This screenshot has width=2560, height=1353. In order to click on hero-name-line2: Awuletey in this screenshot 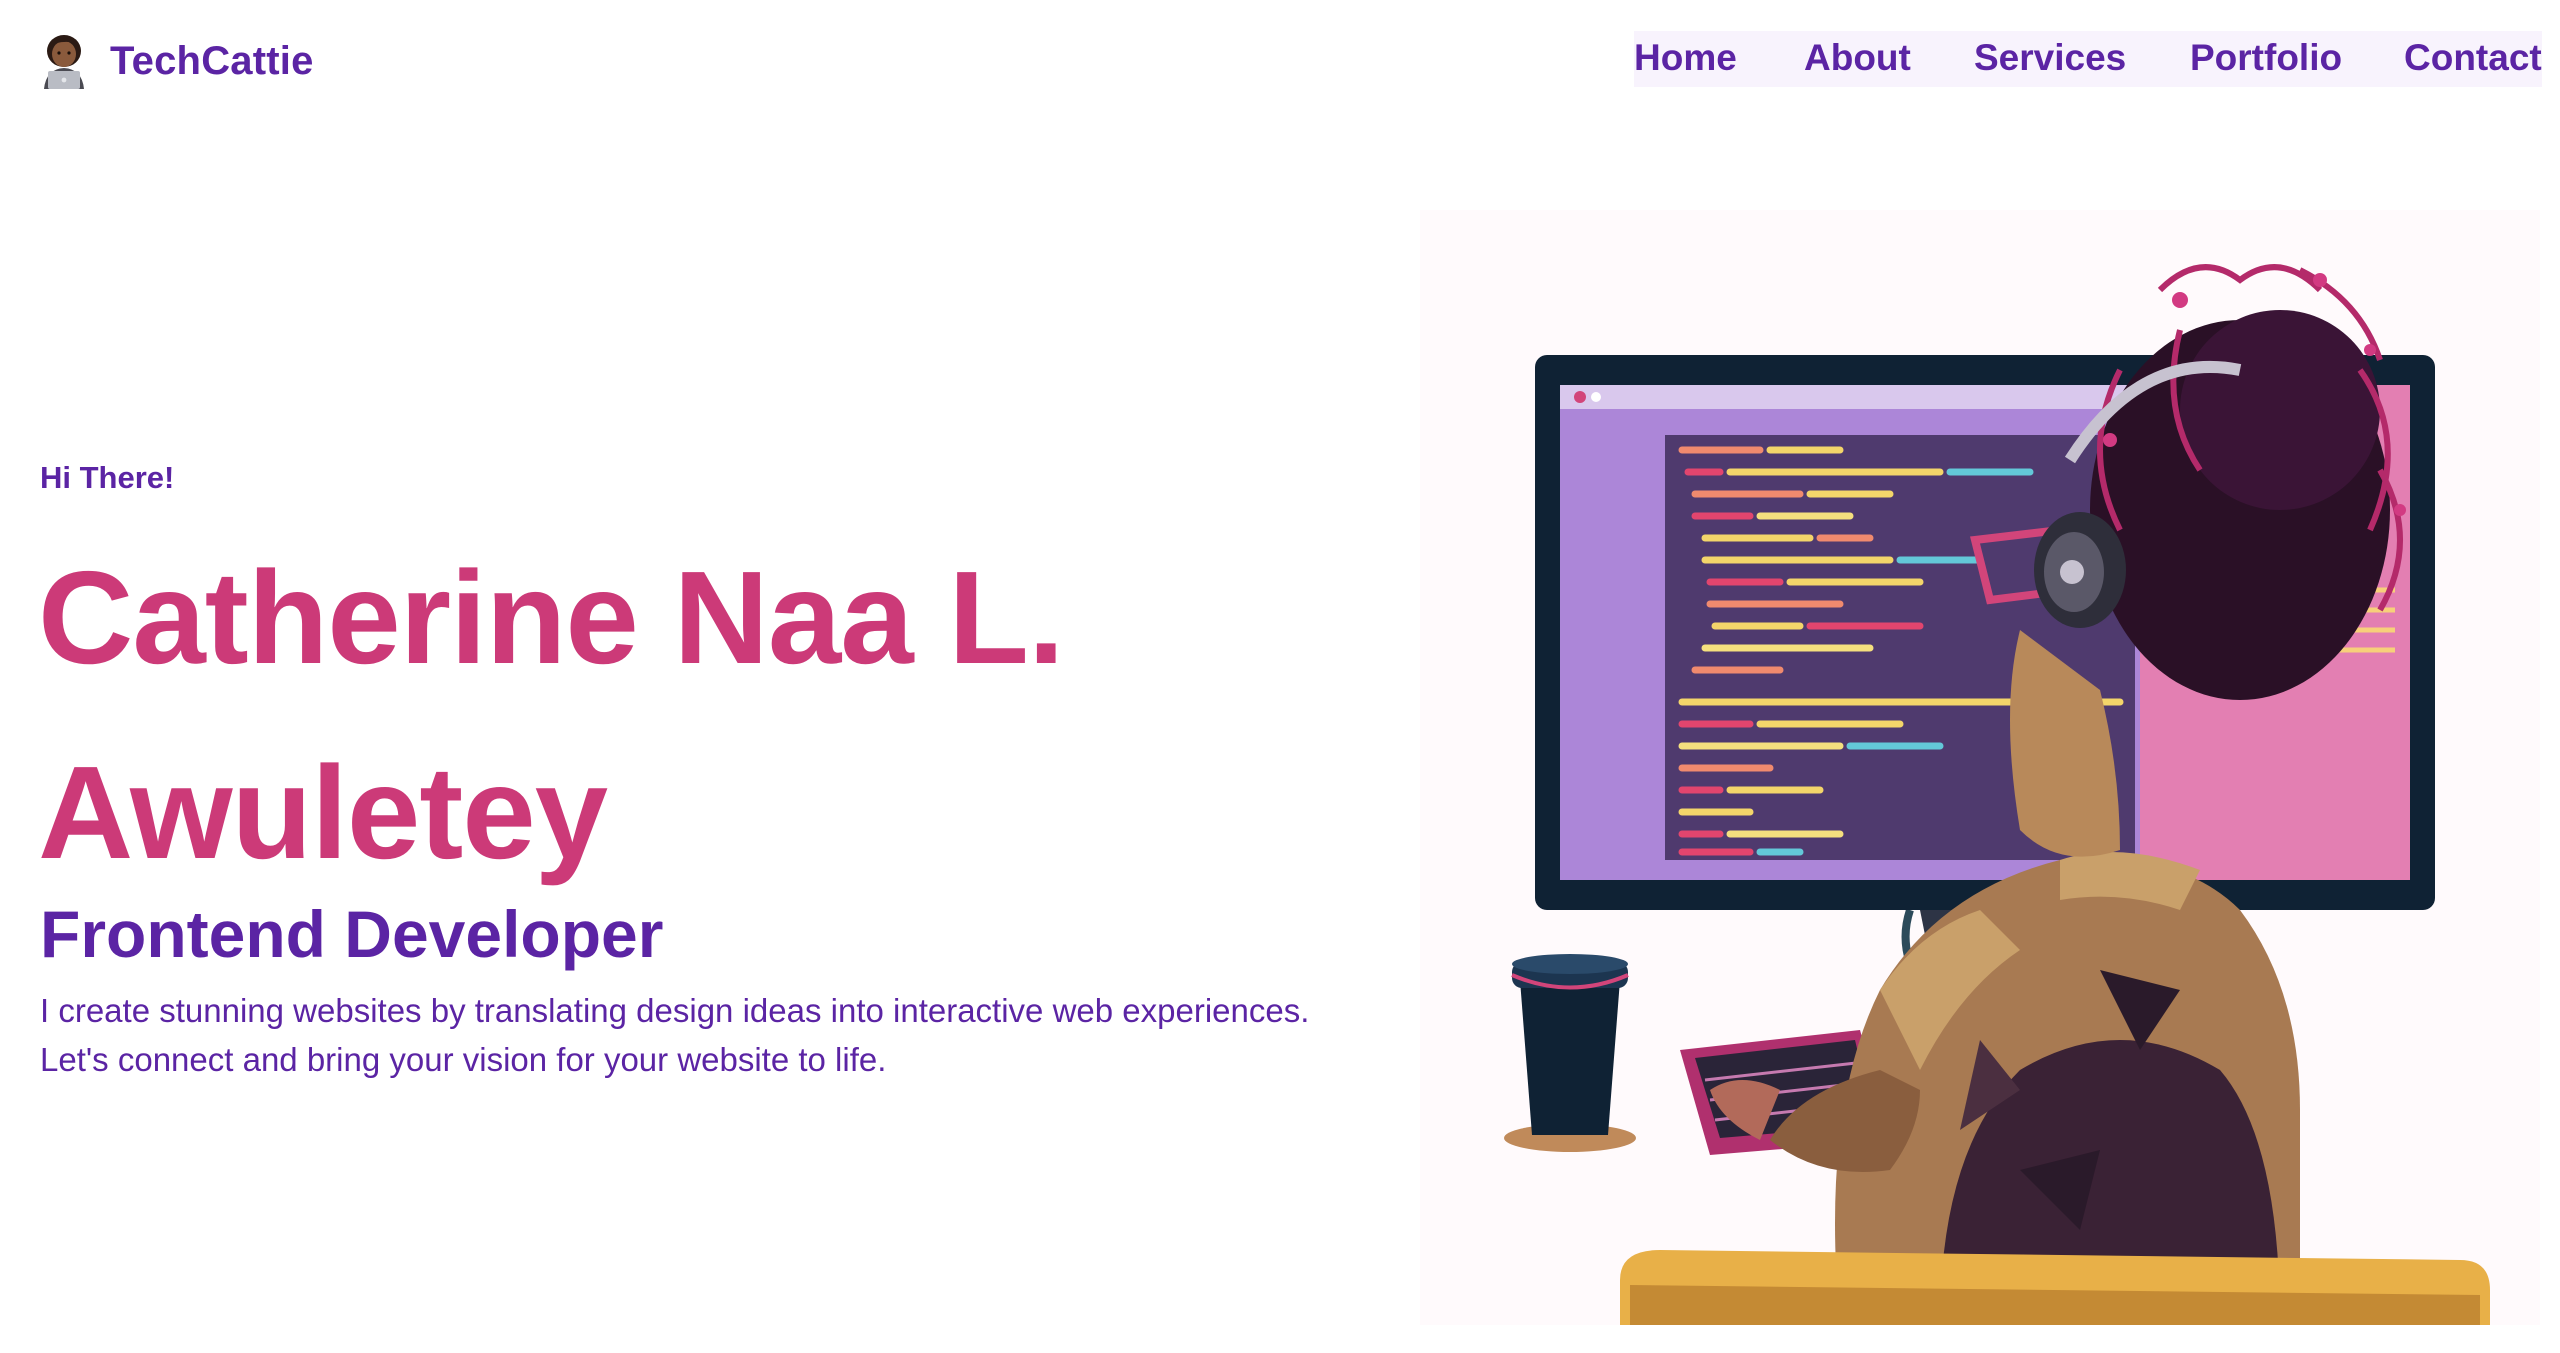, I will do `click(323, 812)`.